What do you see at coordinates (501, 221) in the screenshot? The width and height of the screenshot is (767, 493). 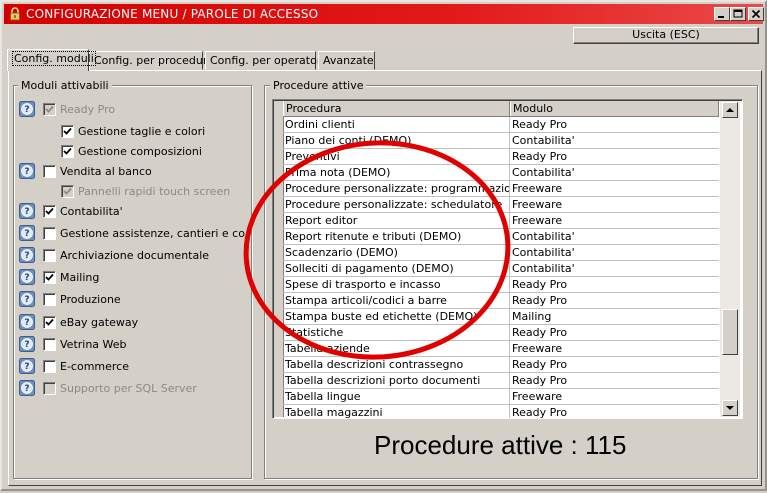 I see `table-row: Report editor Freeware` at bounding box center [501, 221].